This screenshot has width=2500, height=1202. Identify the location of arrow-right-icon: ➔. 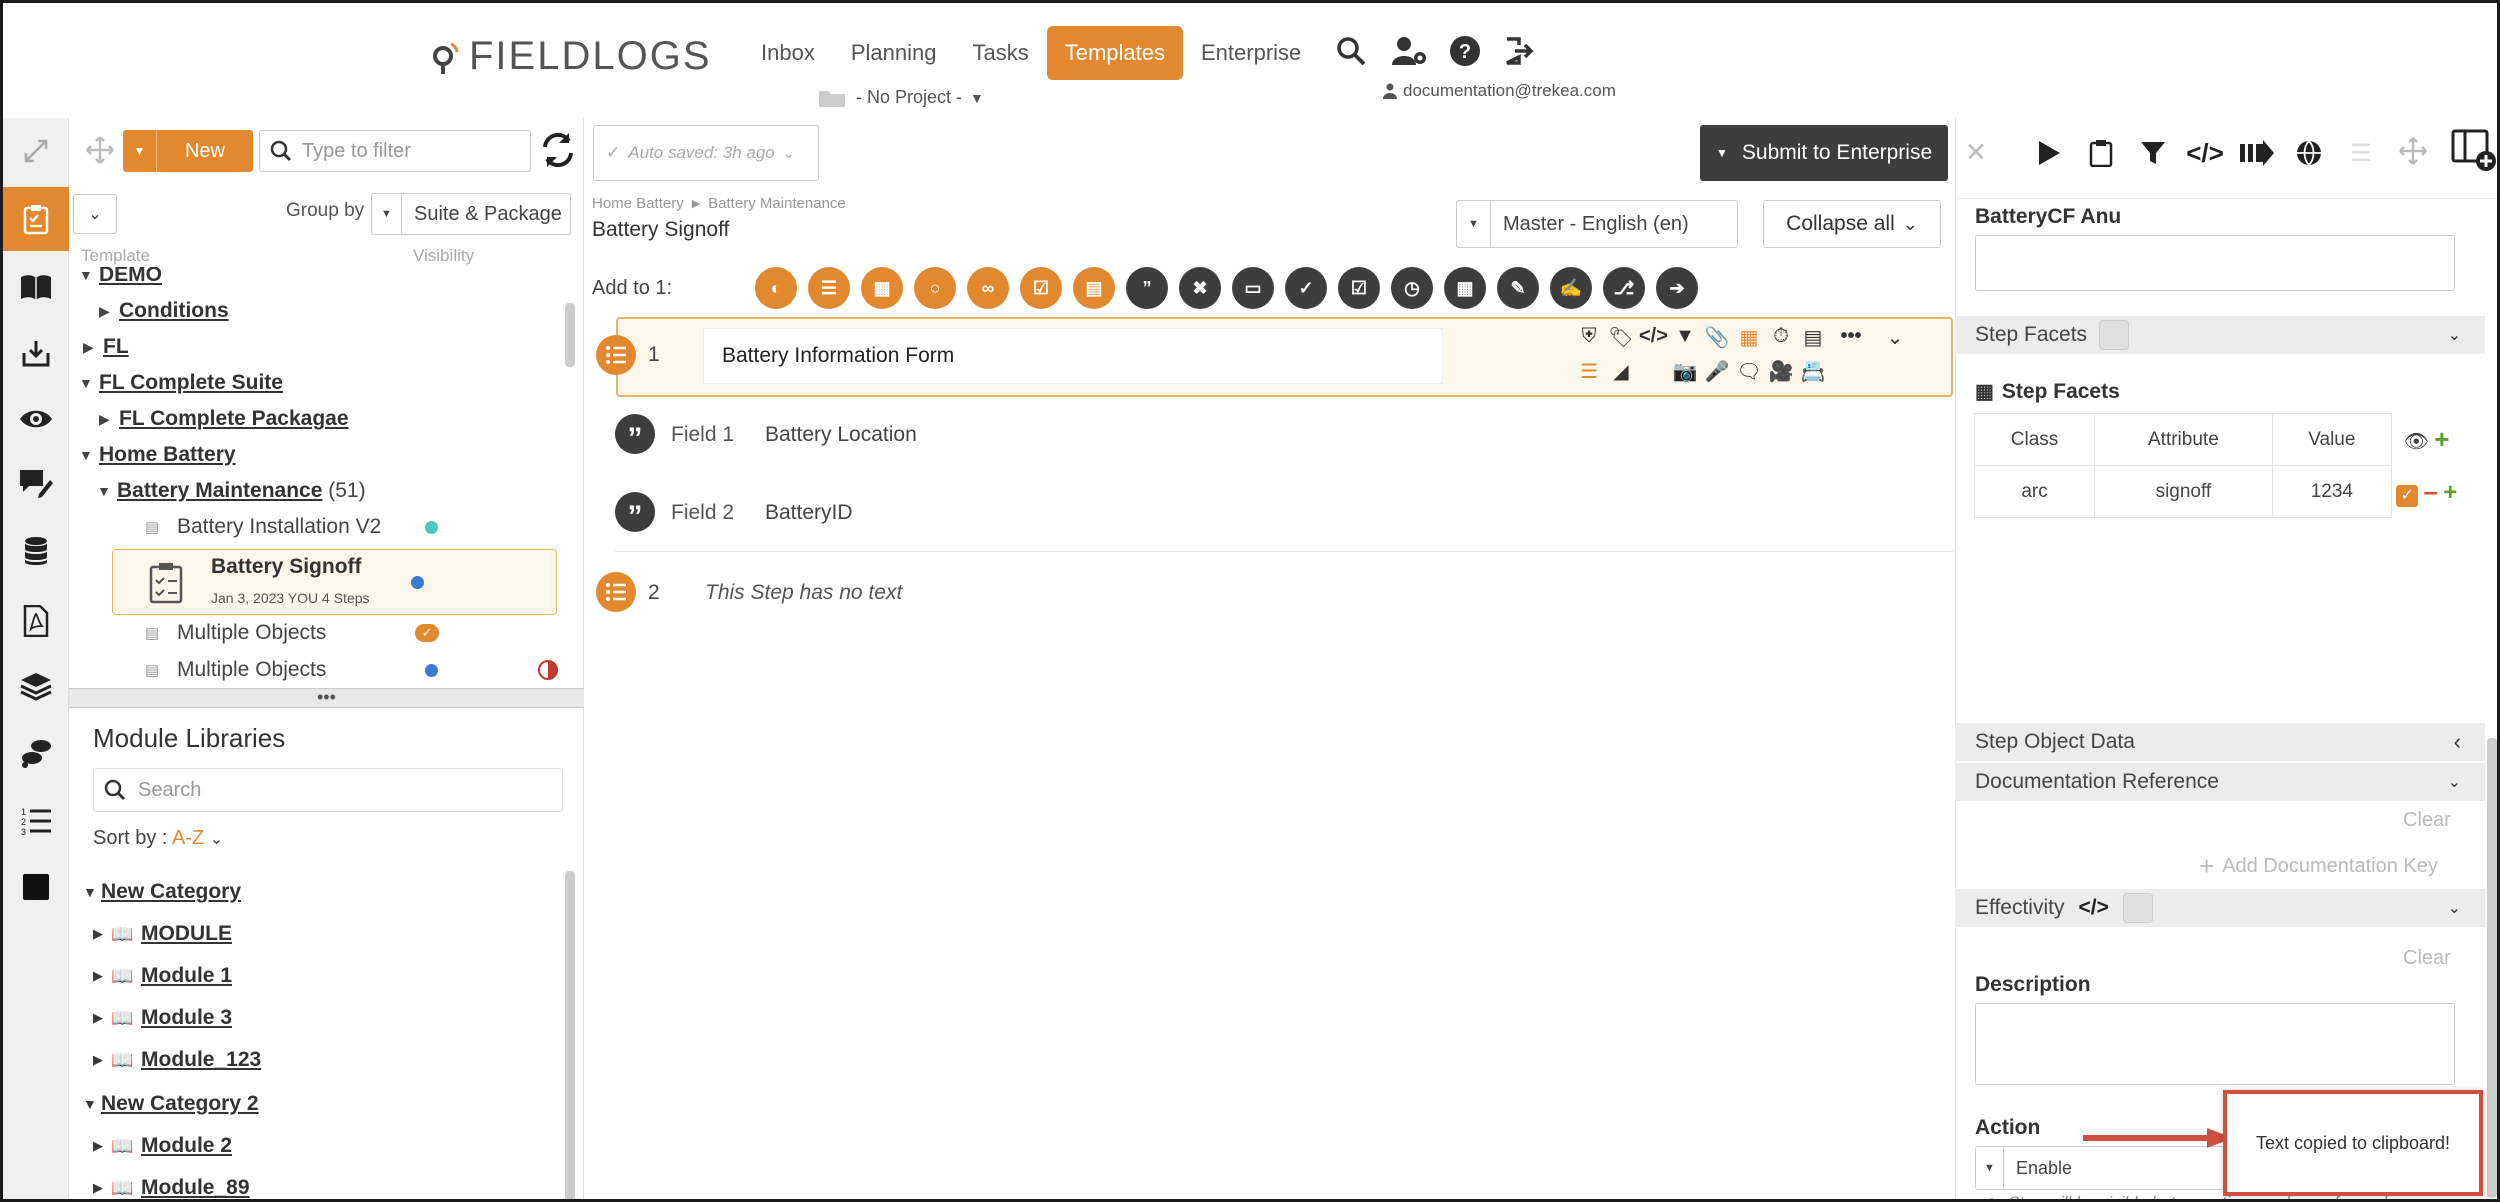
(1677, 288).